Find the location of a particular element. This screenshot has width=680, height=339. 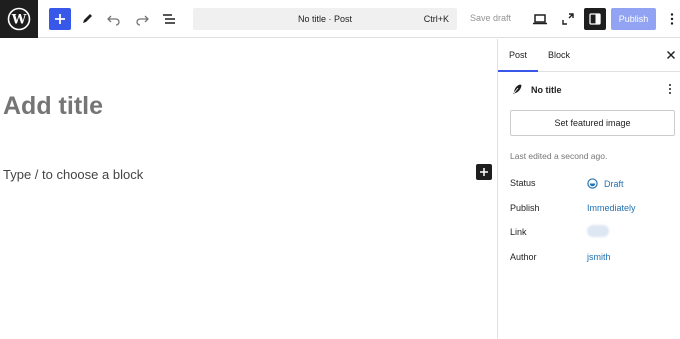

command-palette-bar: No title · Post Ctrl+K is located at coordinates (325, 19).